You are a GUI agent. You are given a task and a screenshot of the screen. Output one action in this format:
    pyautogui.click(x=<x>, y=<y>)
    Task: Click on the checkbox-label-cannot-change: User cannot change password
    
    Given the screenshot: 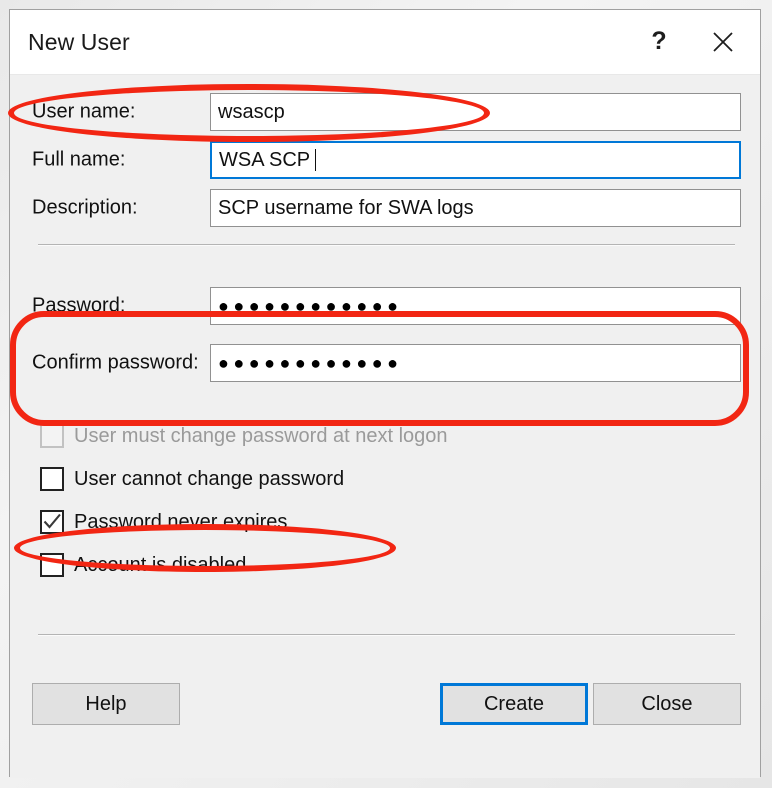 What is the action you would take?
    pyautogui.click(x=209, y=478)
    